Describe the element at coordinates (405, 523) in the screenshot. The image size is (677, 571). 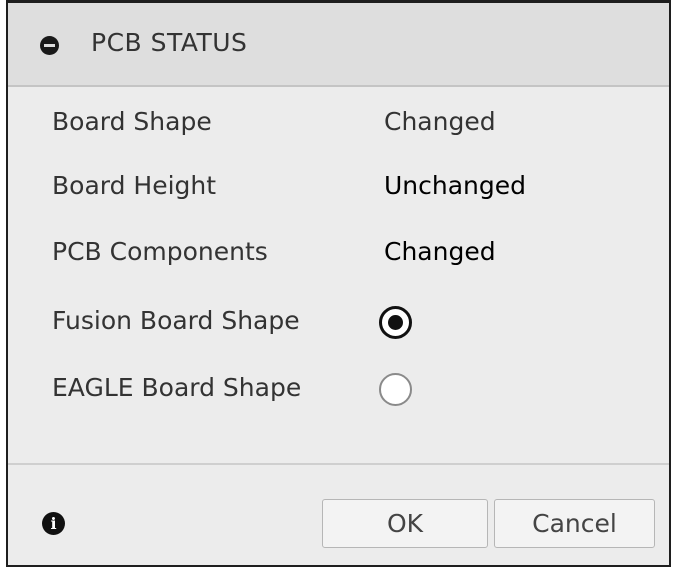
I see `ok-button: OK` at that location.